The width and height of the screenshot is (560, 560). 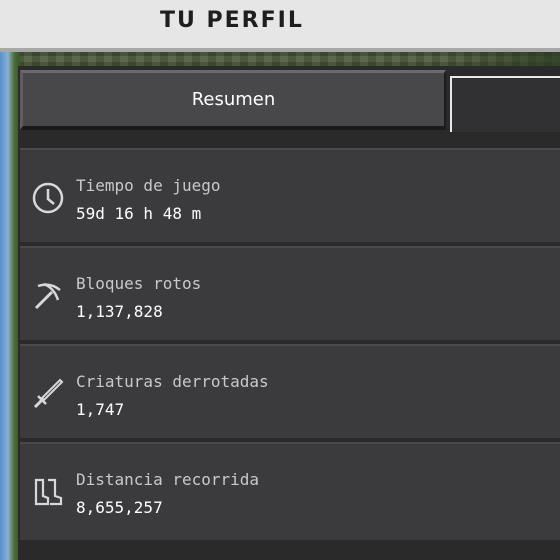 I want to click on tab-secondary, so click(x=505, y=104).